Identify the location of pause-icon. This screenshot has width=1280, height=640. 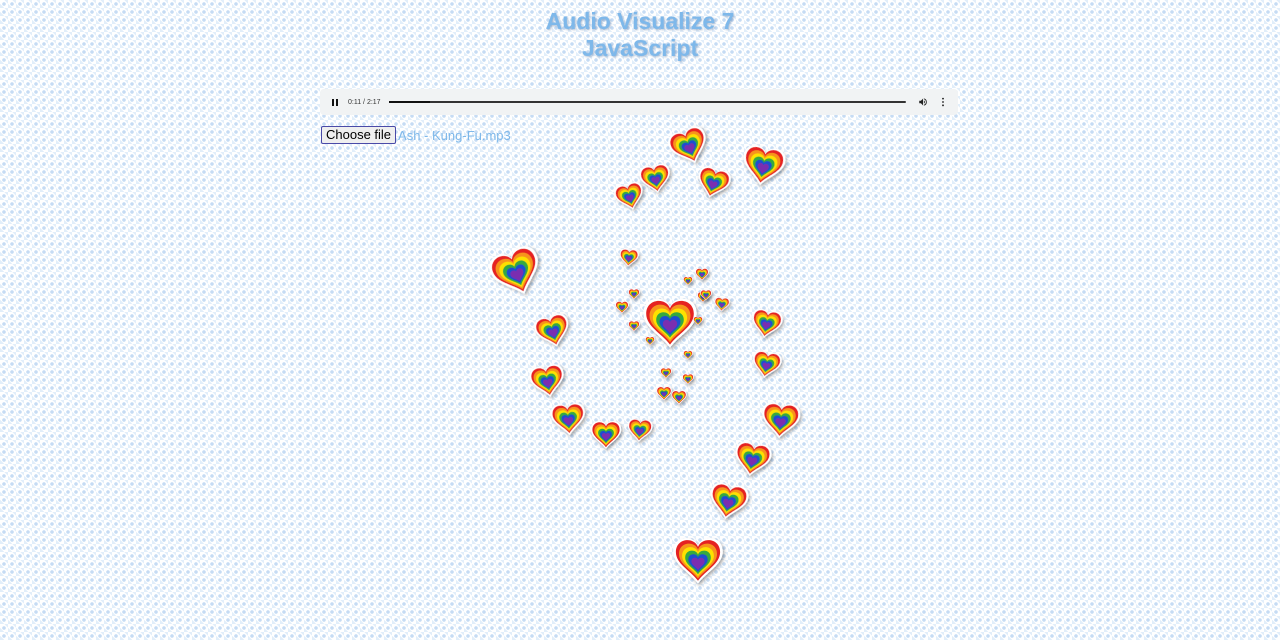
(335, 102).